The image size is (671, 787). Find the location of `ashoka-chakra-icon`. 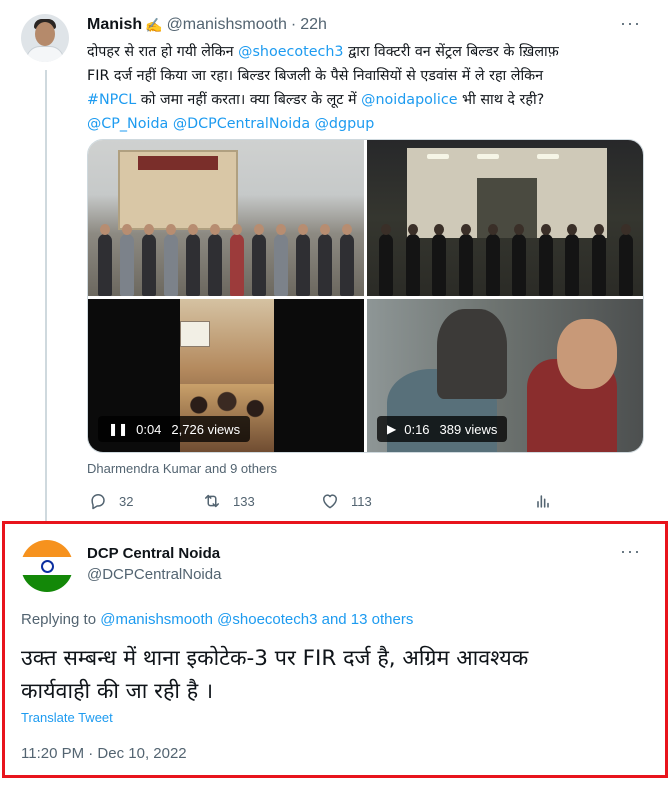

ashoka-chakra-icon is located at coordinates (47, 566).